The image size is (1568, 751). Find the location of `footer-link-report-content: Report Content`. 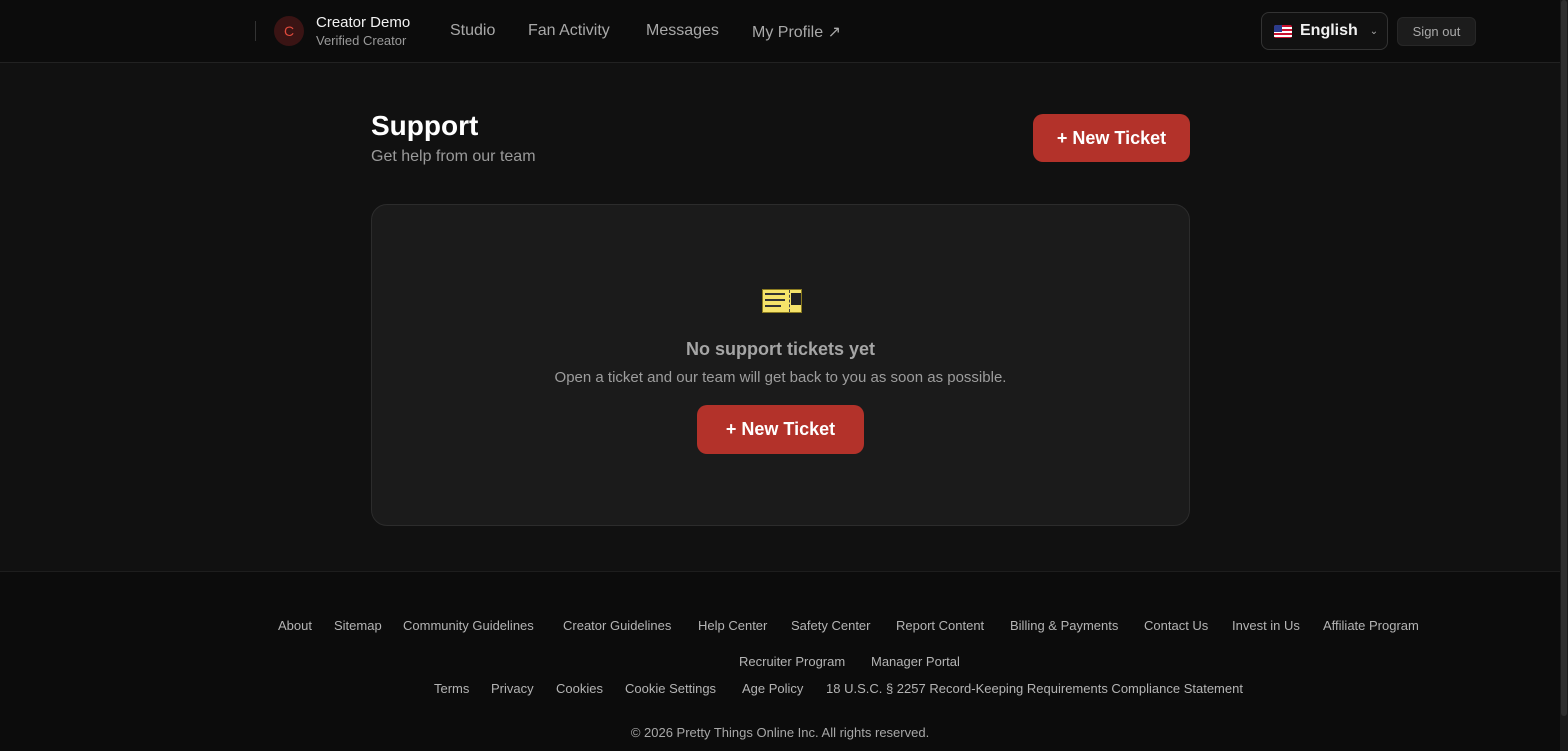

footer-link-report-content: Report Content is located at coordinates (940, 625).